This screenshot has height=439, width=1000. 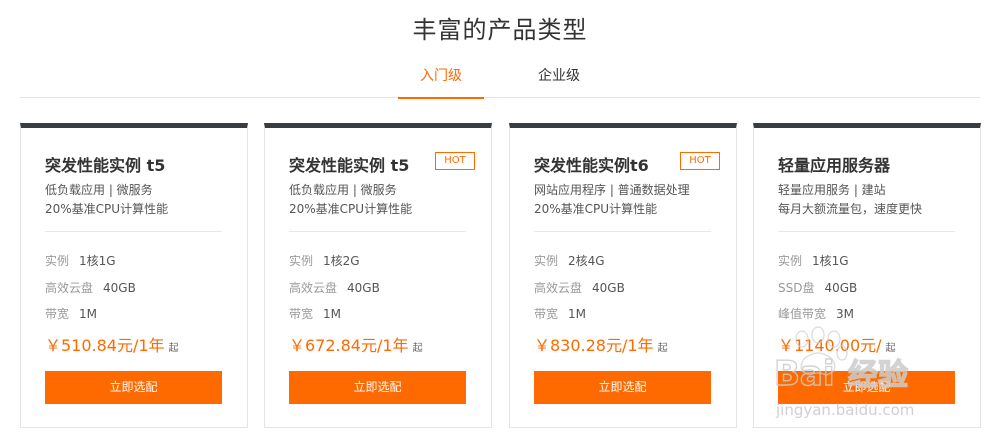 I want to click on card-price: ￥672.84元/1年起, so click(x=356, y=344).